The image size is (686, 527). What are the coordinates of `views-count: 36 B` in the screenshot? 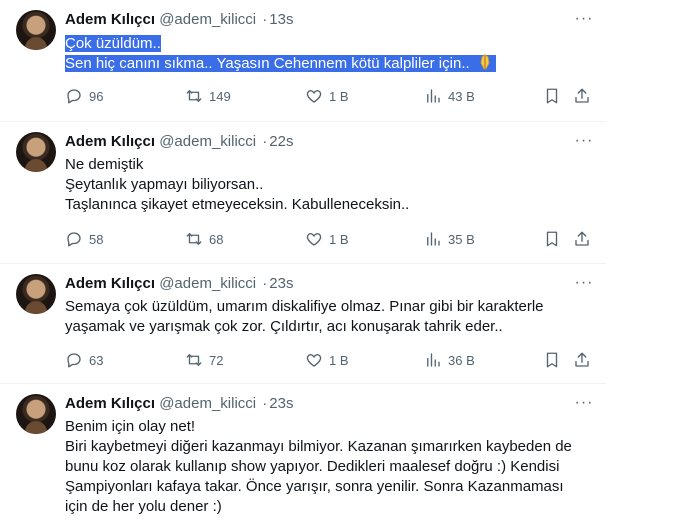 It's located at (461, 360).